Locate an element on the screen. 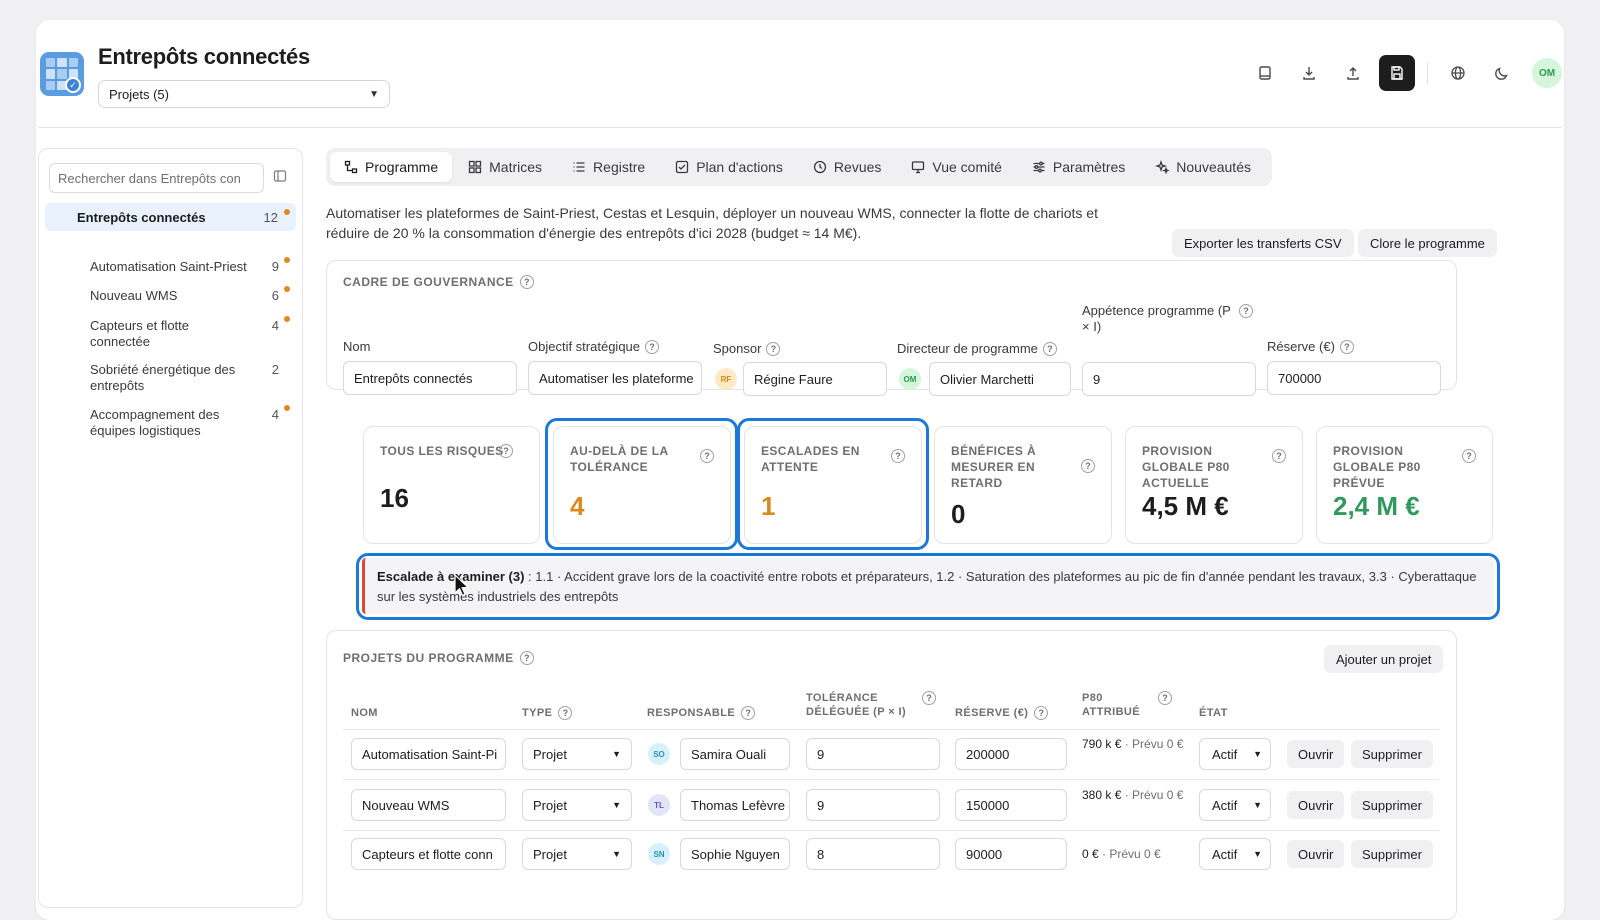  chevron-down-icon: ▼ is located at coordinates (374, 94).